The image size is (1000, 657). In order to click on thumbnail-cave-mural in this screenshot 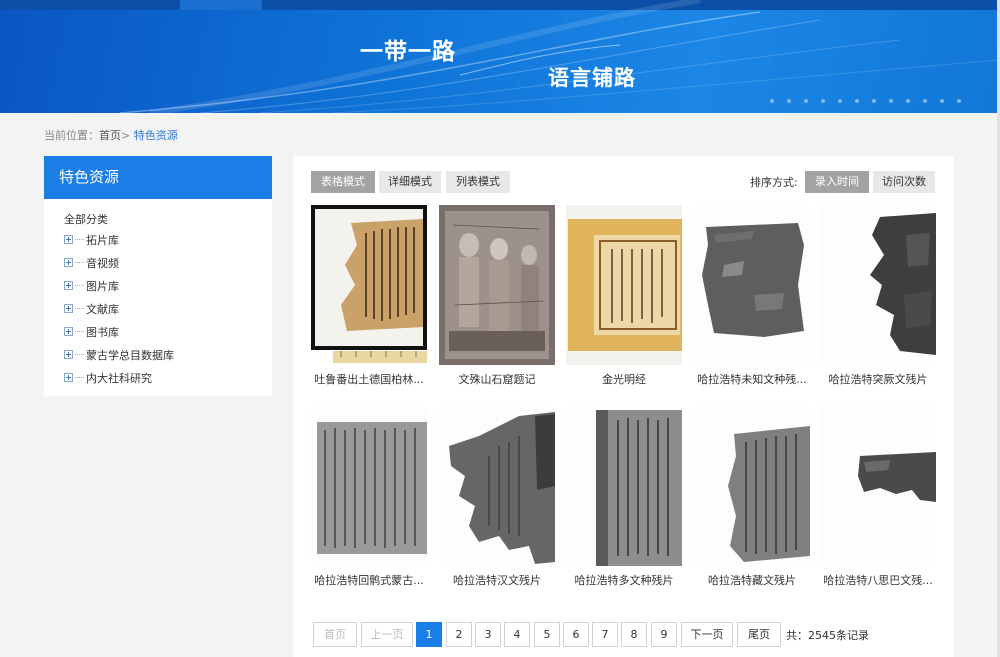, I will do `click(497, 285)`.